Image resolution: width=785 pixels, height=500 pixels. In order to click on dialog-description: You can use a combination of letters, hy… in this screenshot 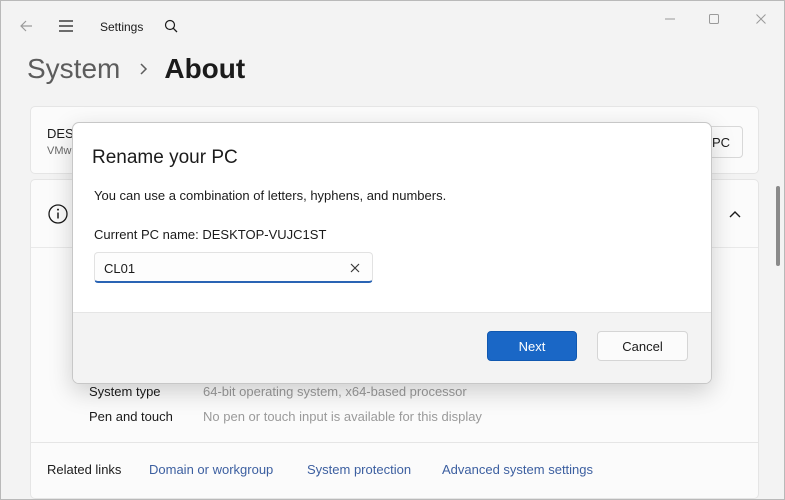, I will do `click(270, 195)`.